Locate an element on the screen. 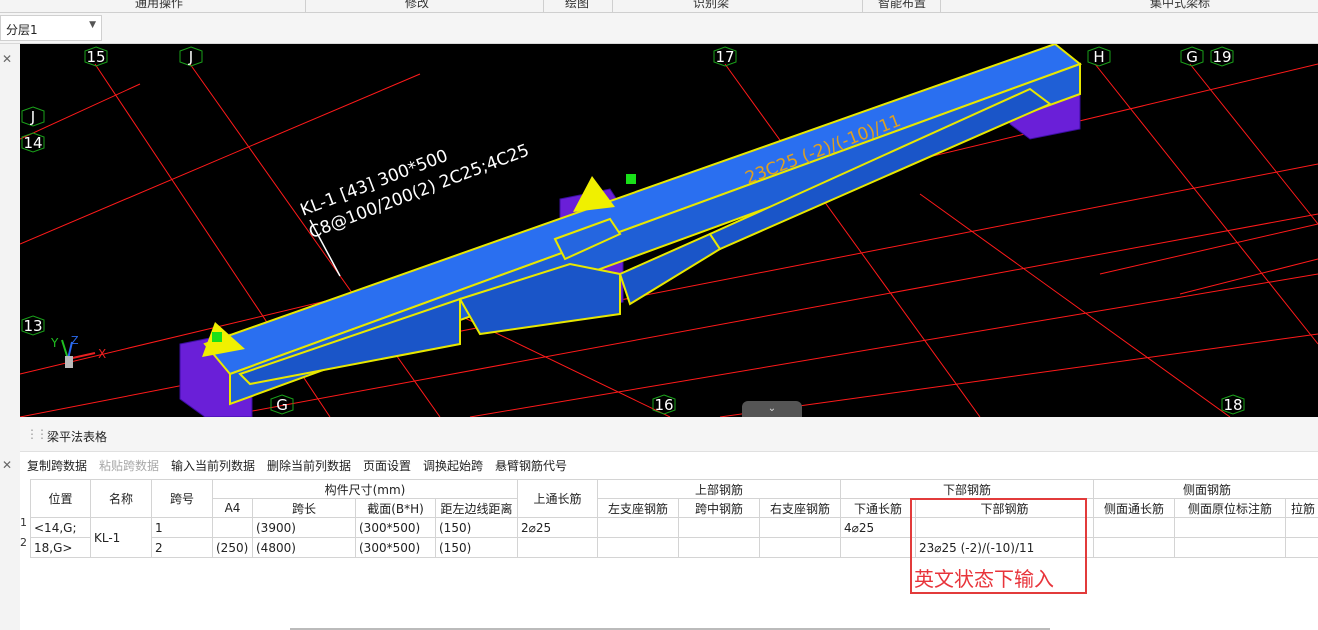 This screenshot has height=630, width=1318. menu-common-ops: 通用操作 is located at coordinates (159, 5).